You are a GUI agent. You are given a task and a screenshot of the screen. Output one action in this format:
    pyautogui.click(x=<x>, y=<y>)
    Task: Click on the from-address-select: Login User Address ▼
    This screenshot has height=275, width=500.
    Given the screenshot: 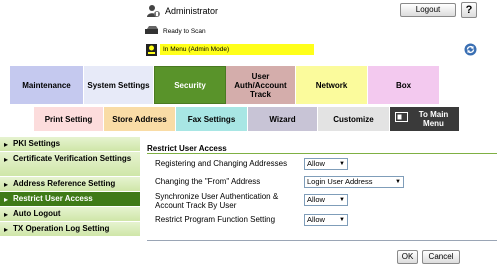 What is the action you would take?
    pyautogui.click(x=354, y=182)
    